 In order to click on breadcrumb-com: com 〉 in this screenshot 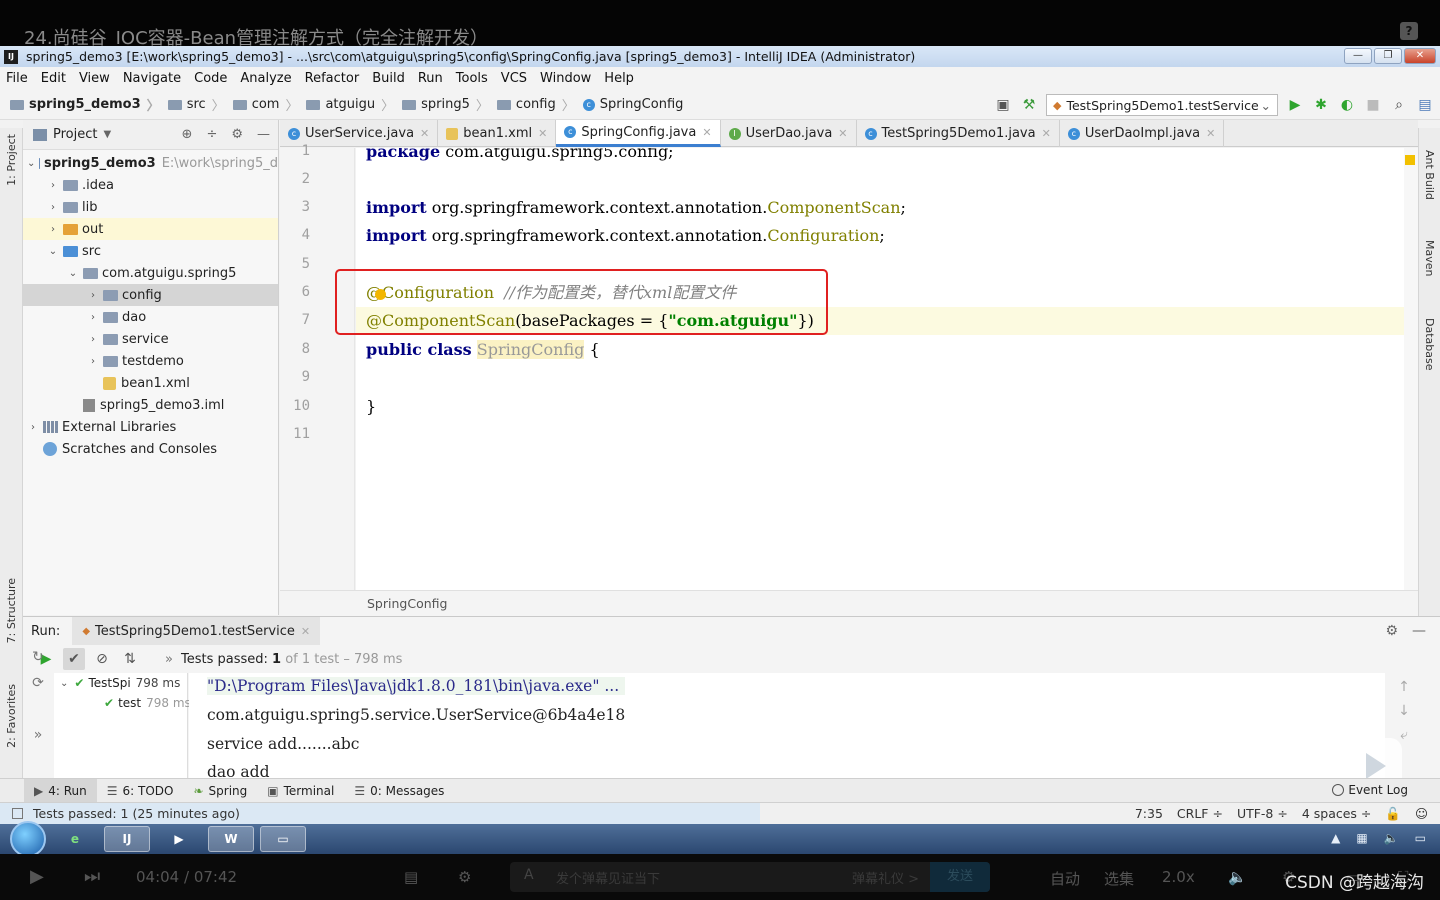, I will do `click(265, 104)`.